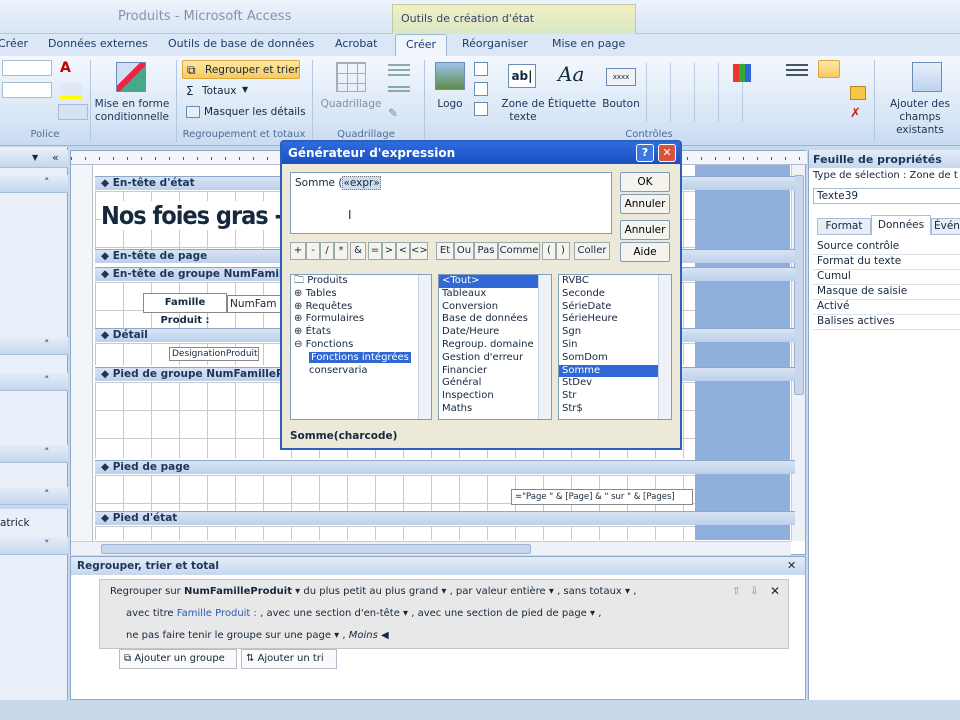 This screenshot has width=960, height=720. What do you see at coordinates (592, 591) in the screenshot?
I see `group-totals-select: sans totaux` at bounding box center [592, 591].